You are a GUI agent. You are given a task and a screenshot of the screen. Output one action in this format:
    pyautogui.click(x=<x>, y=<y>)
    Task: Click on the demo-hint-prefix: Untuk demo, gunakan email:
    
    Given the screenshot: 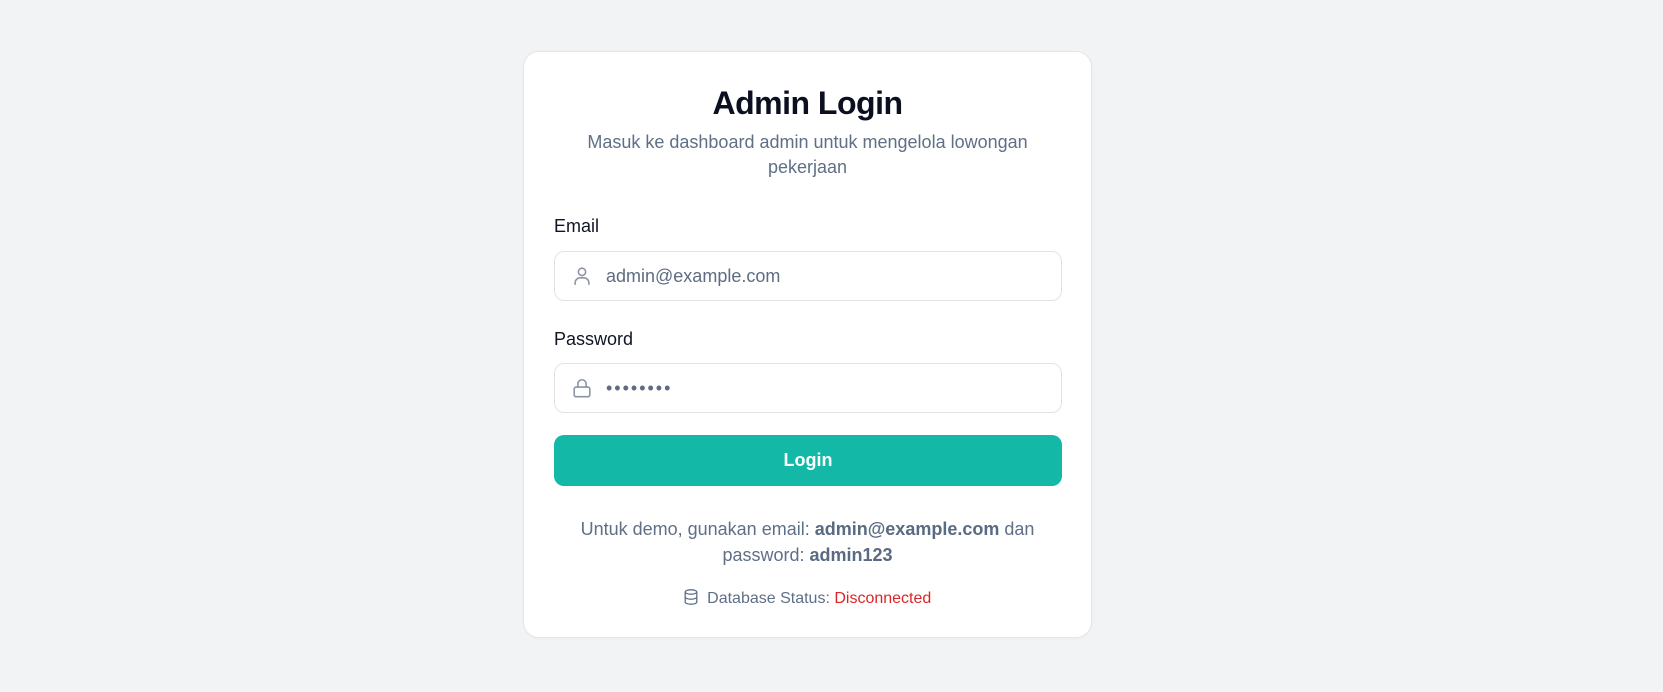 What is the action you would take?
    pyautogui.click(x=695, y=529)
    